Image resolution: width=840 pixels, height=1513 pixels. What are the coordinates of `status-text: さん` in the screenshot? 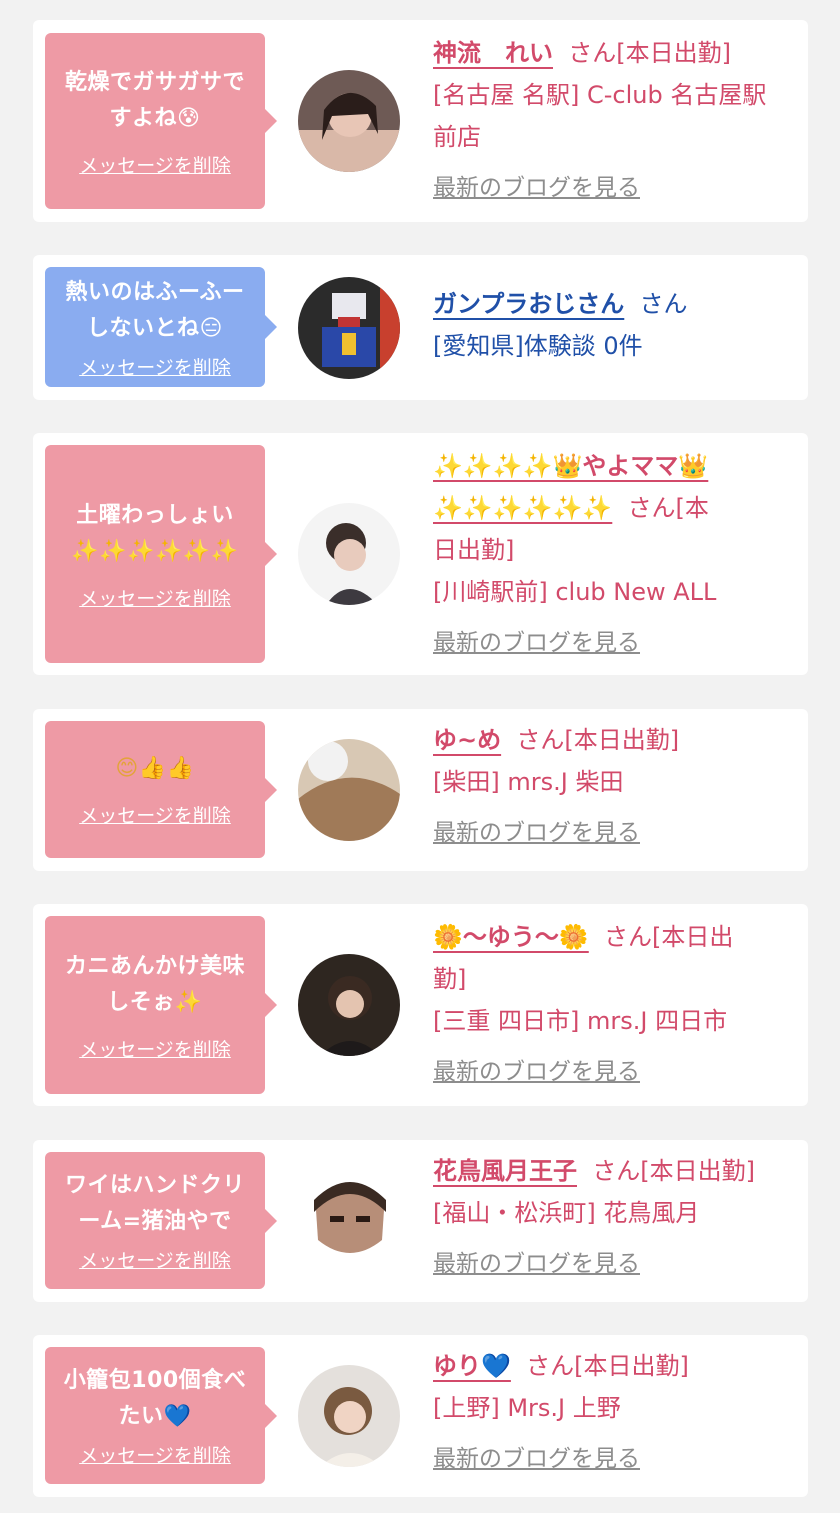 It's located at (663, 304).